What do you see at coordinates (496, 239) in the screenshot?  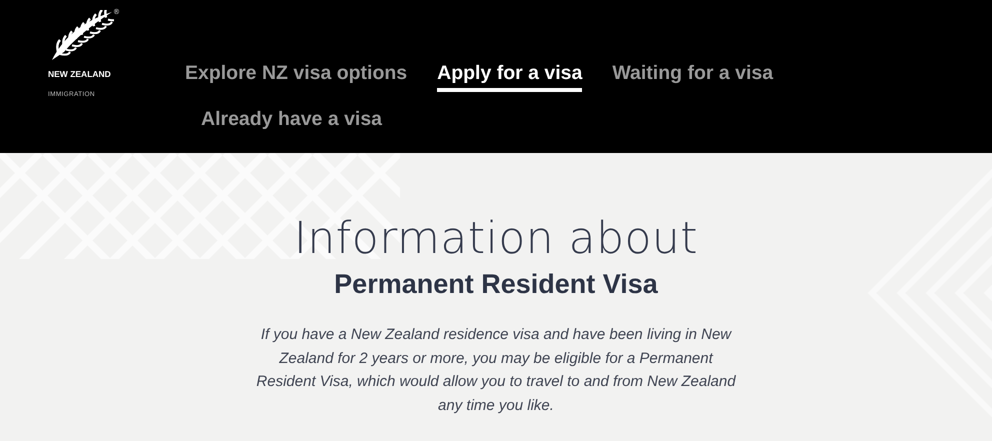 I see `page-heading: Information about` at bounding box center [496, 239].